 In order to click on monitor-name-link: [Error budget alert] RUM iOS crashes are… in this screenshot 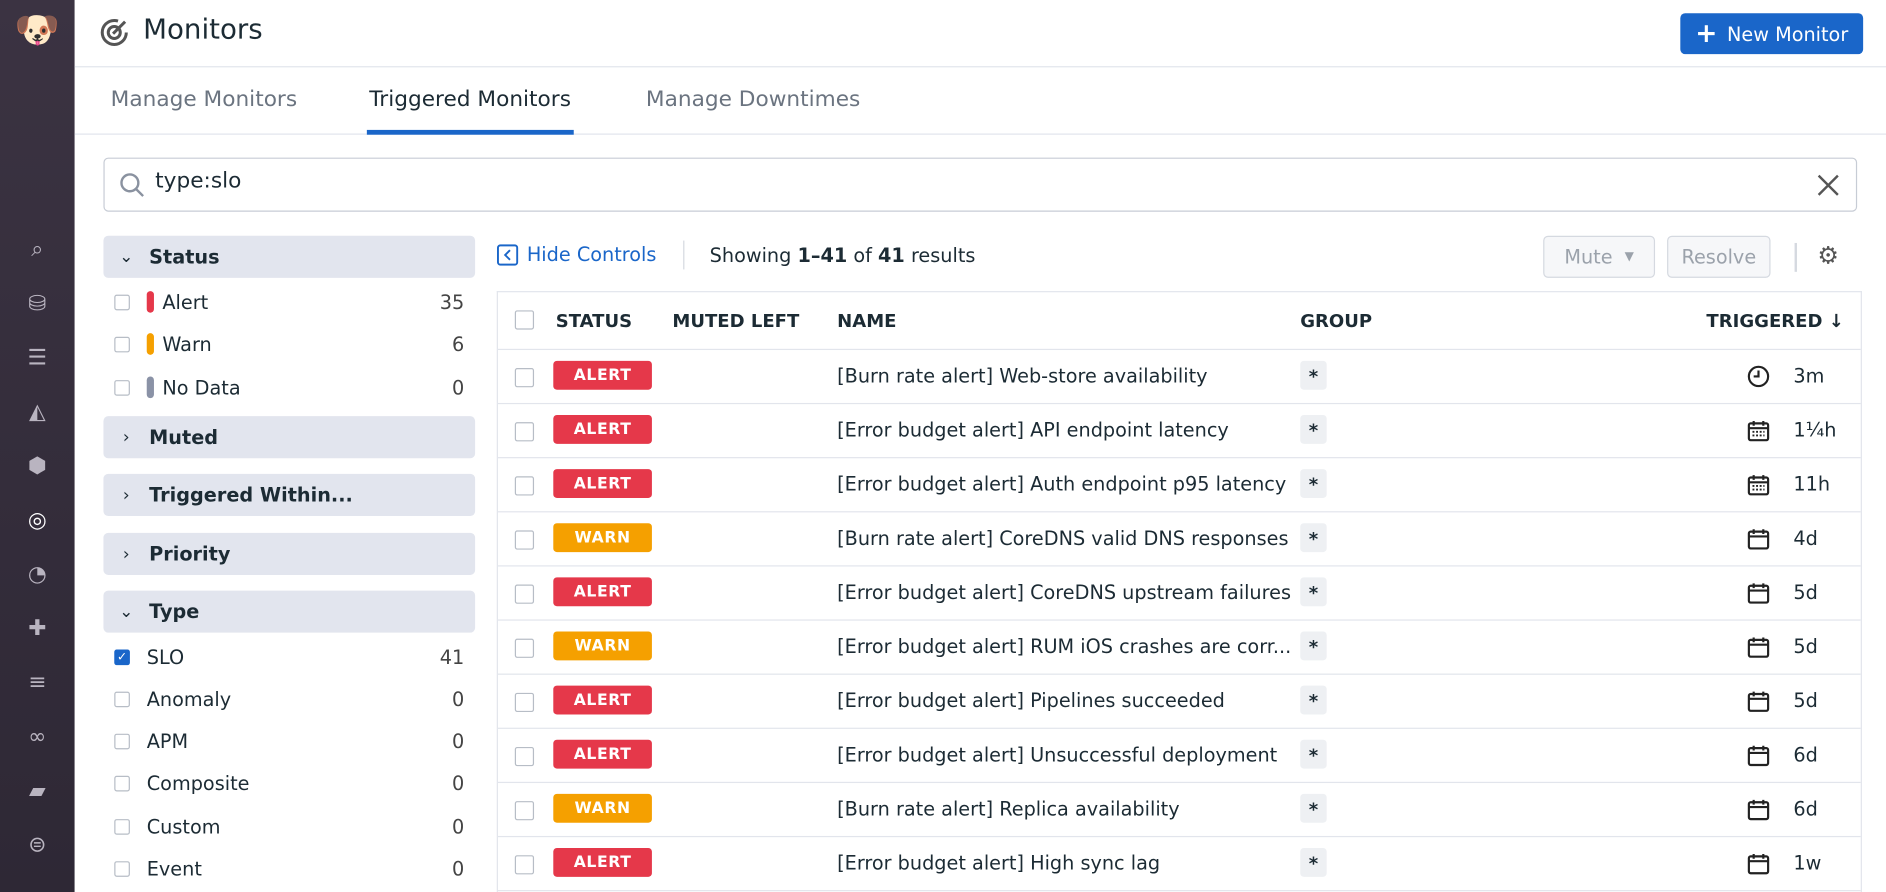, I will do `click(1064, 646)`.